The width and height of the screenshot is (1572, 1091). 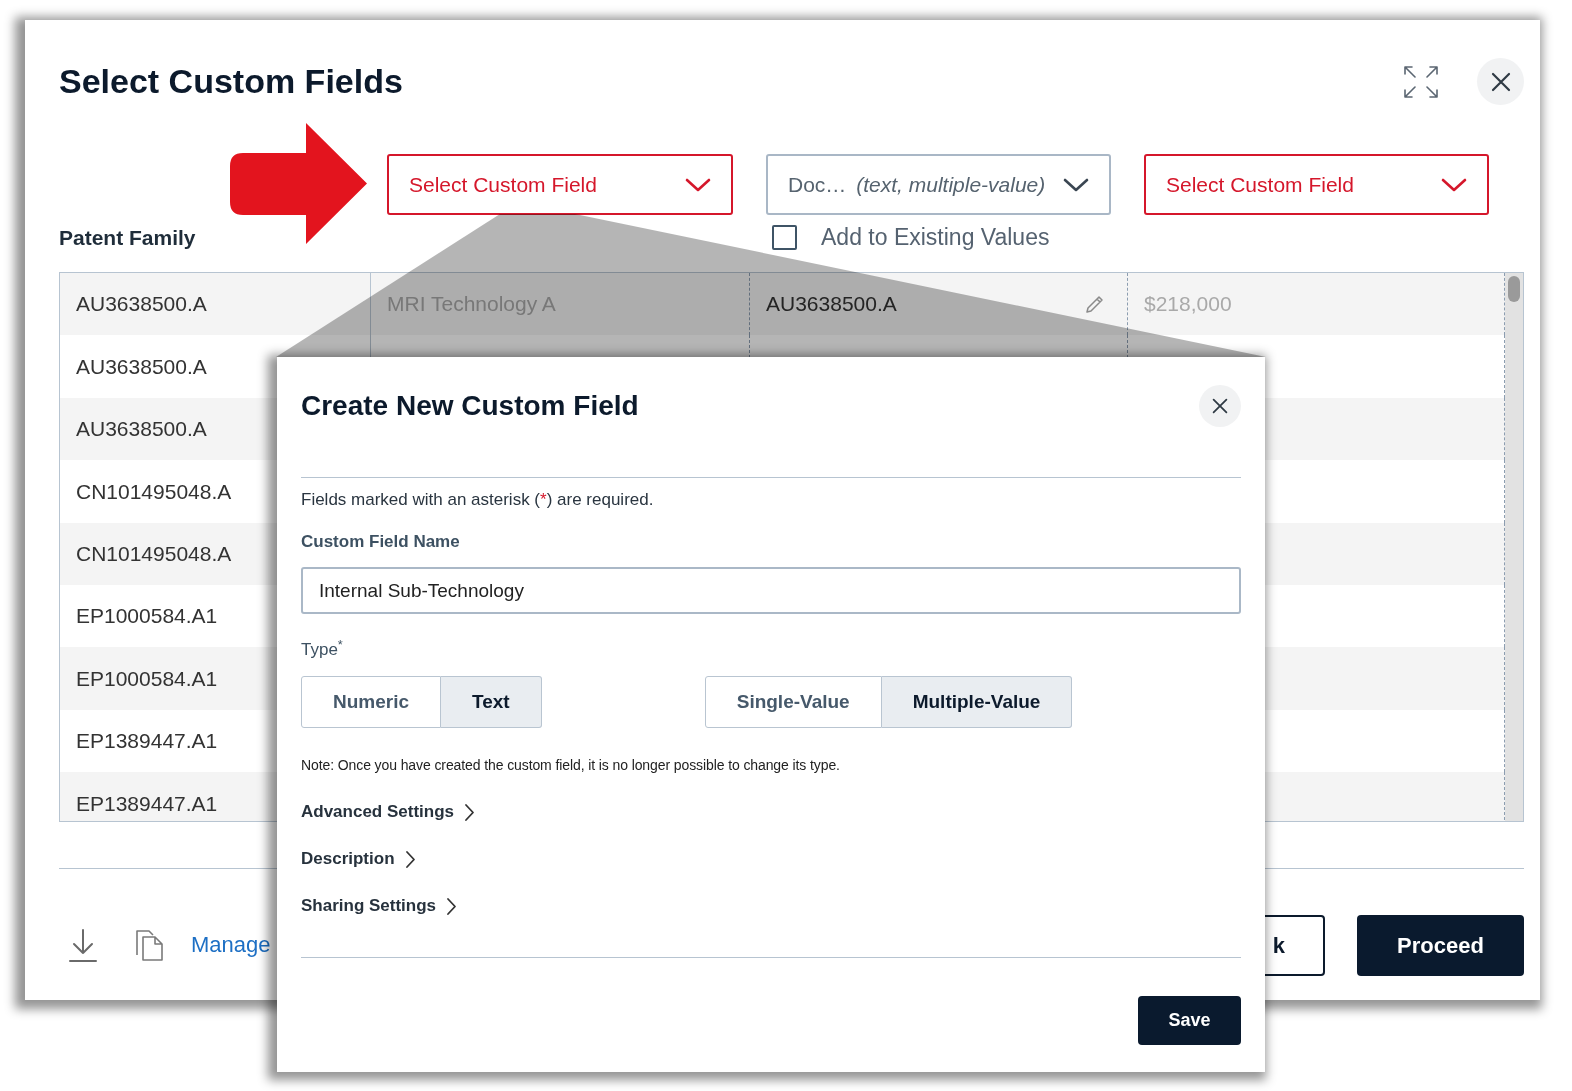 I want to click on download-icon, so click(x=83, y=945).